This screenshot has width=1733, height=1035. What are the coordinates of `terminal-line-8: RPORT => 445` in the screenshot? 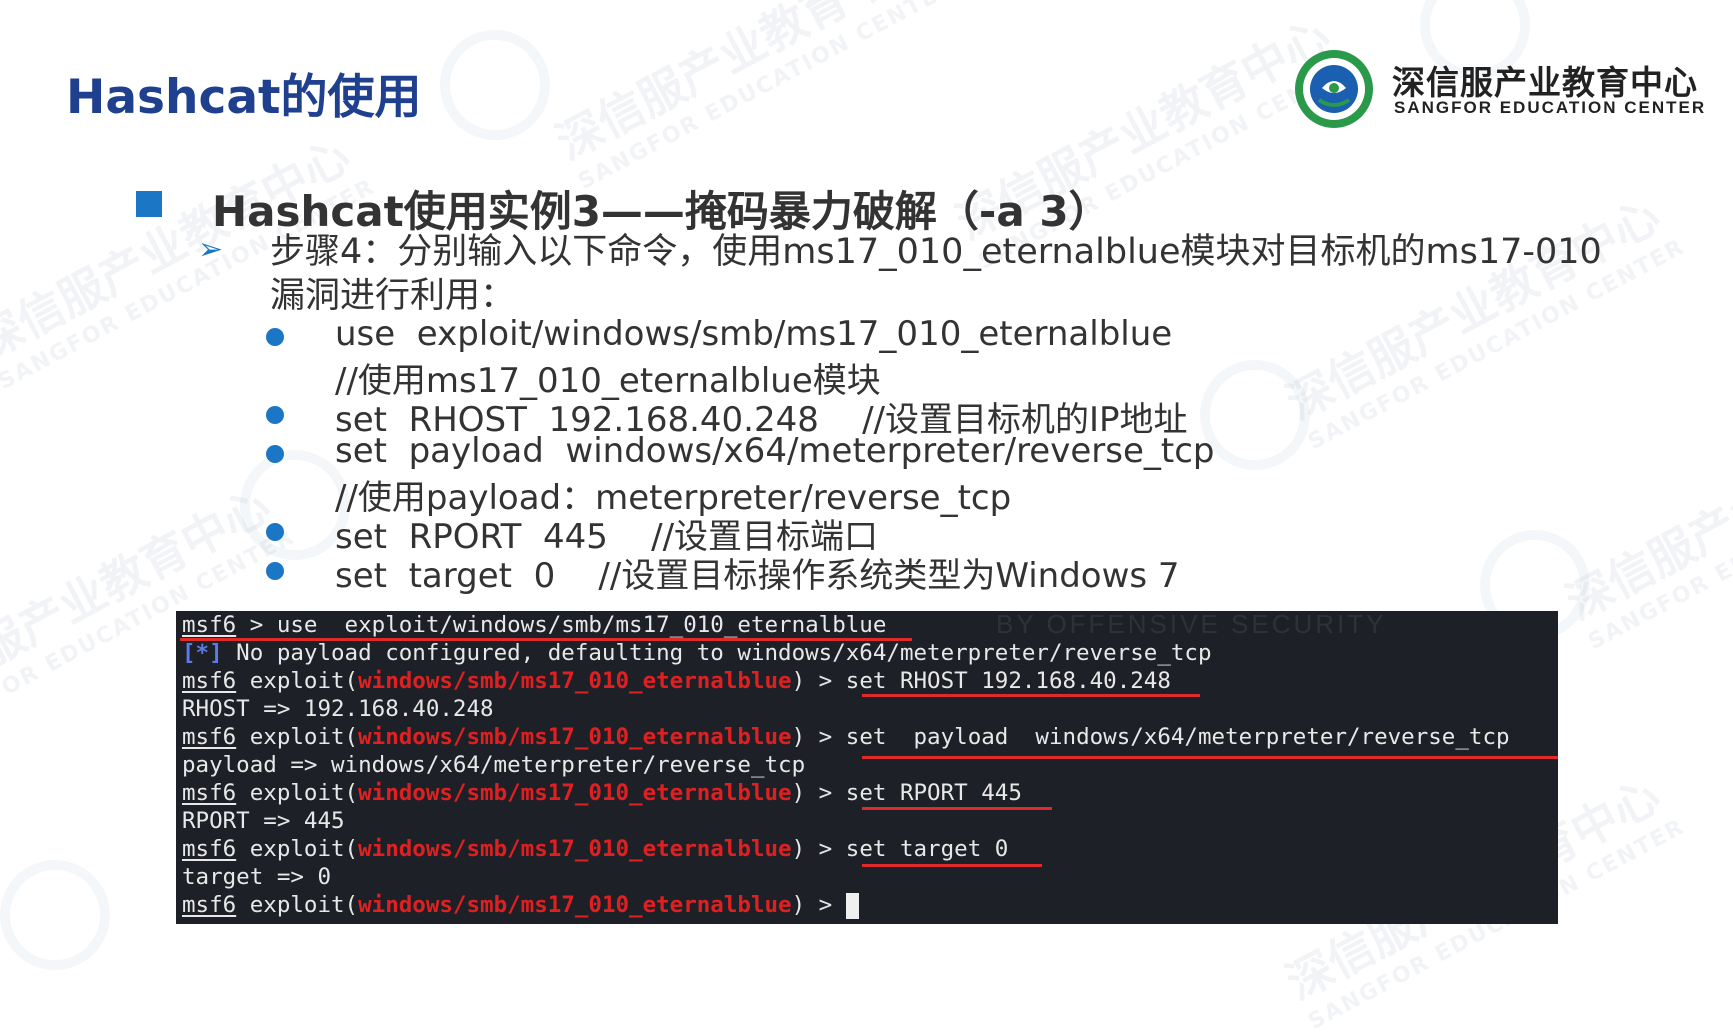 It's located at (263, 821).